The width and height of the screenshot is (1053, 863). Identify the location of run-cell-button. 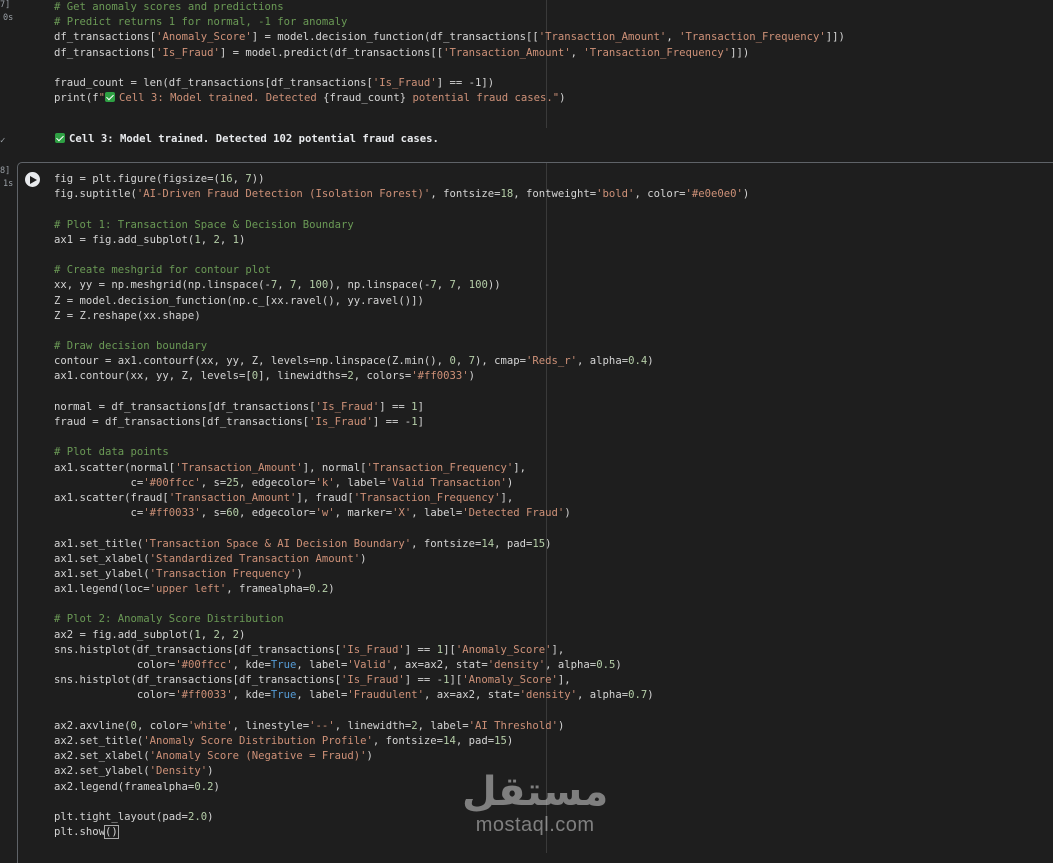
(32, 179).